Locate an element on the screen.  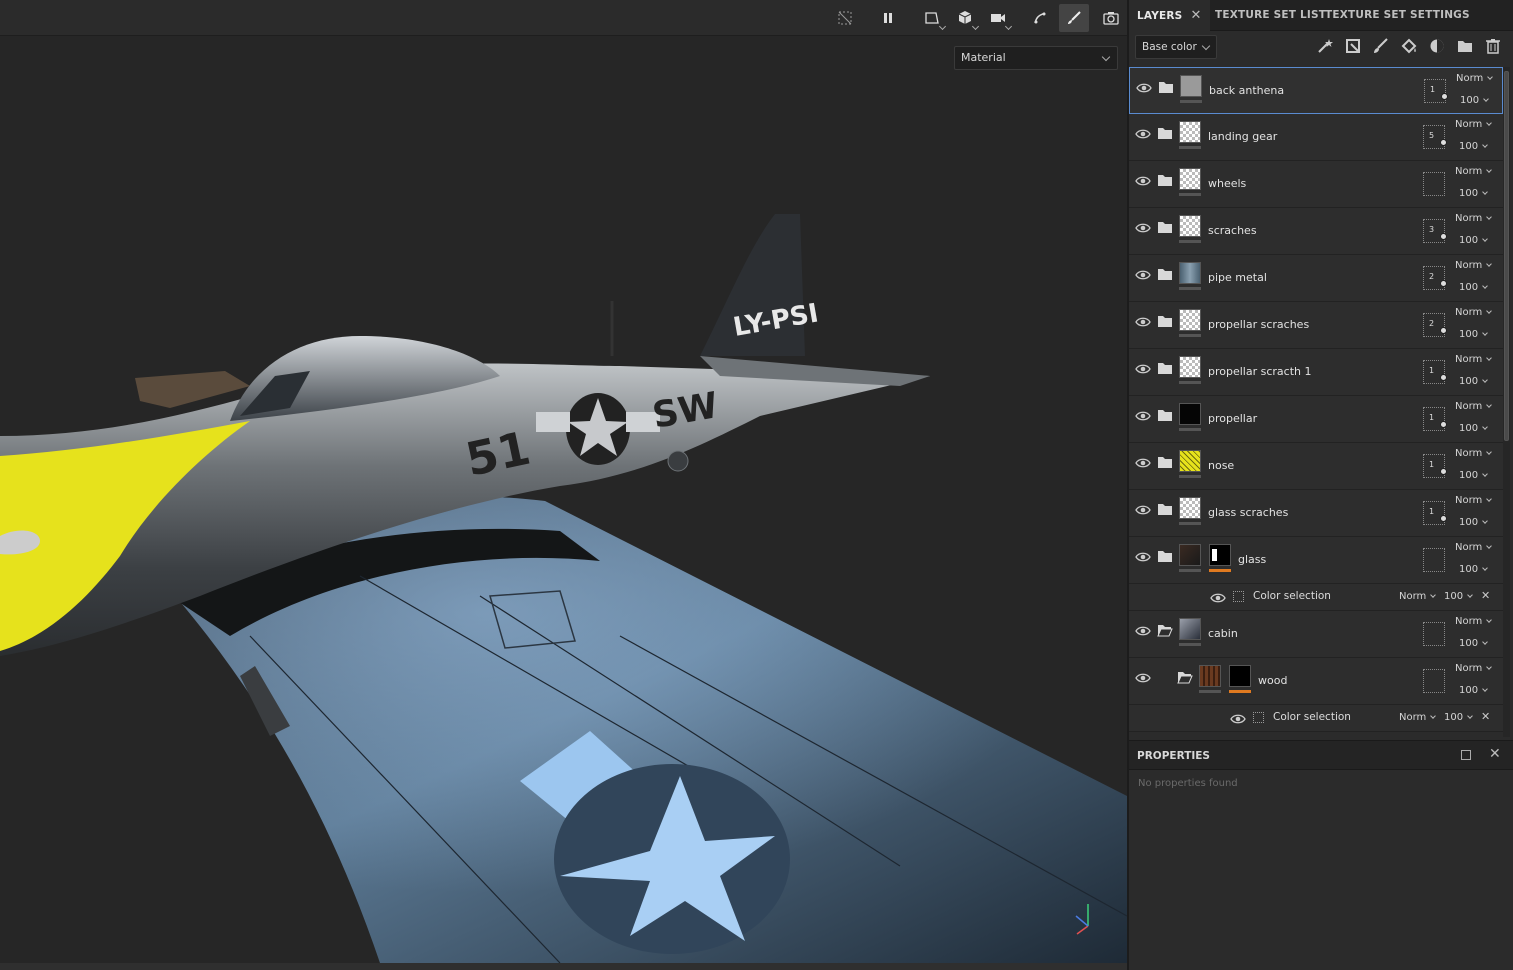
mask-slot: 5 is located at coordinates (1435, 137).